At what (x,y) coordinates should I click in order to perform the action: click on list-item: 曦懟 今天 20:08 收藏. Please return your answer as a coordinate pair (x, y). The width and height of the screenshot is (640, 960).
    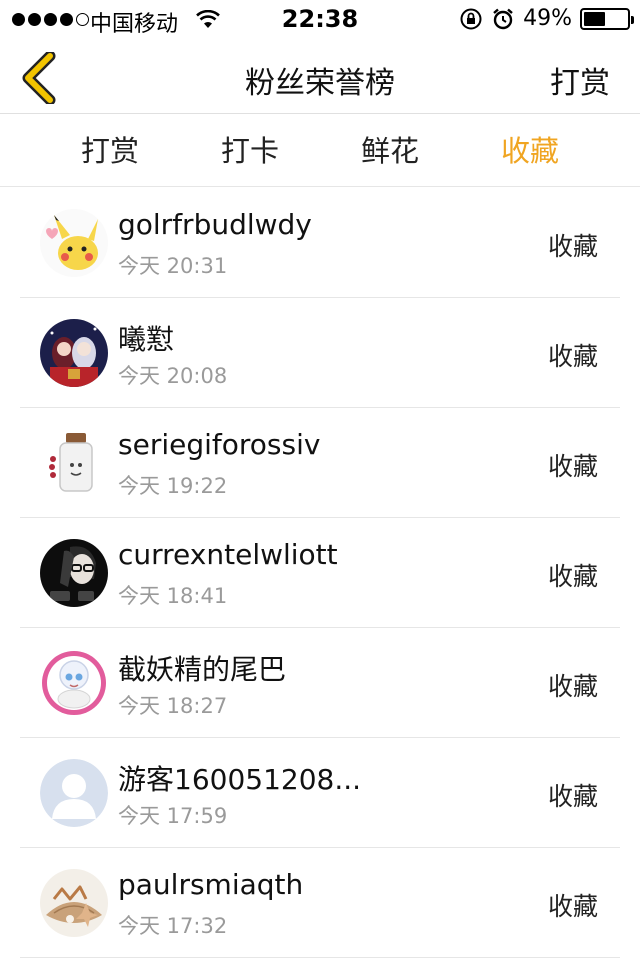
    Looking at the image, I should click on (320, 353).